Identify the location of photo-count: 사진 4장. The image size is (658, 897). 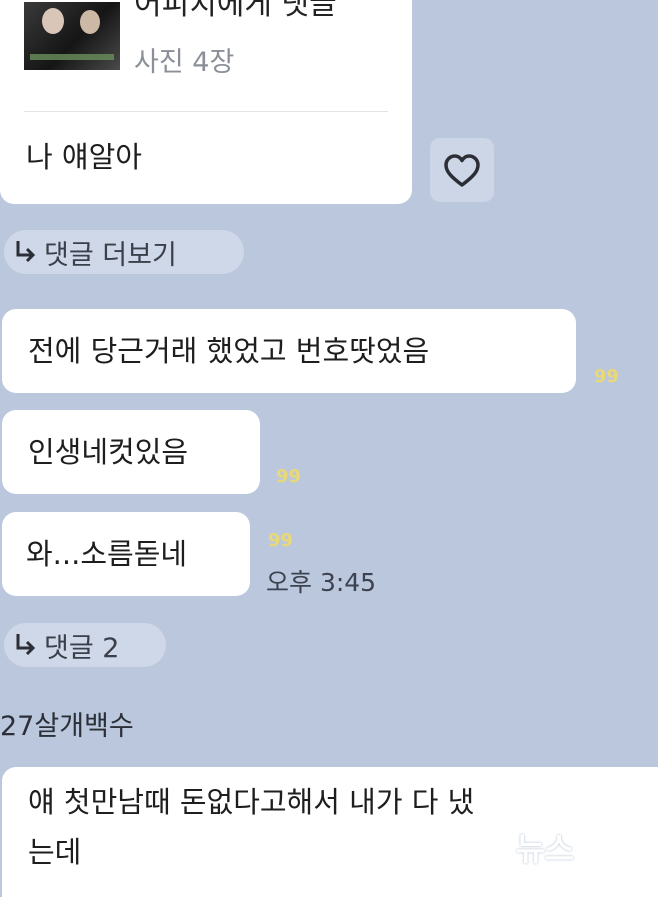
(184, 62).